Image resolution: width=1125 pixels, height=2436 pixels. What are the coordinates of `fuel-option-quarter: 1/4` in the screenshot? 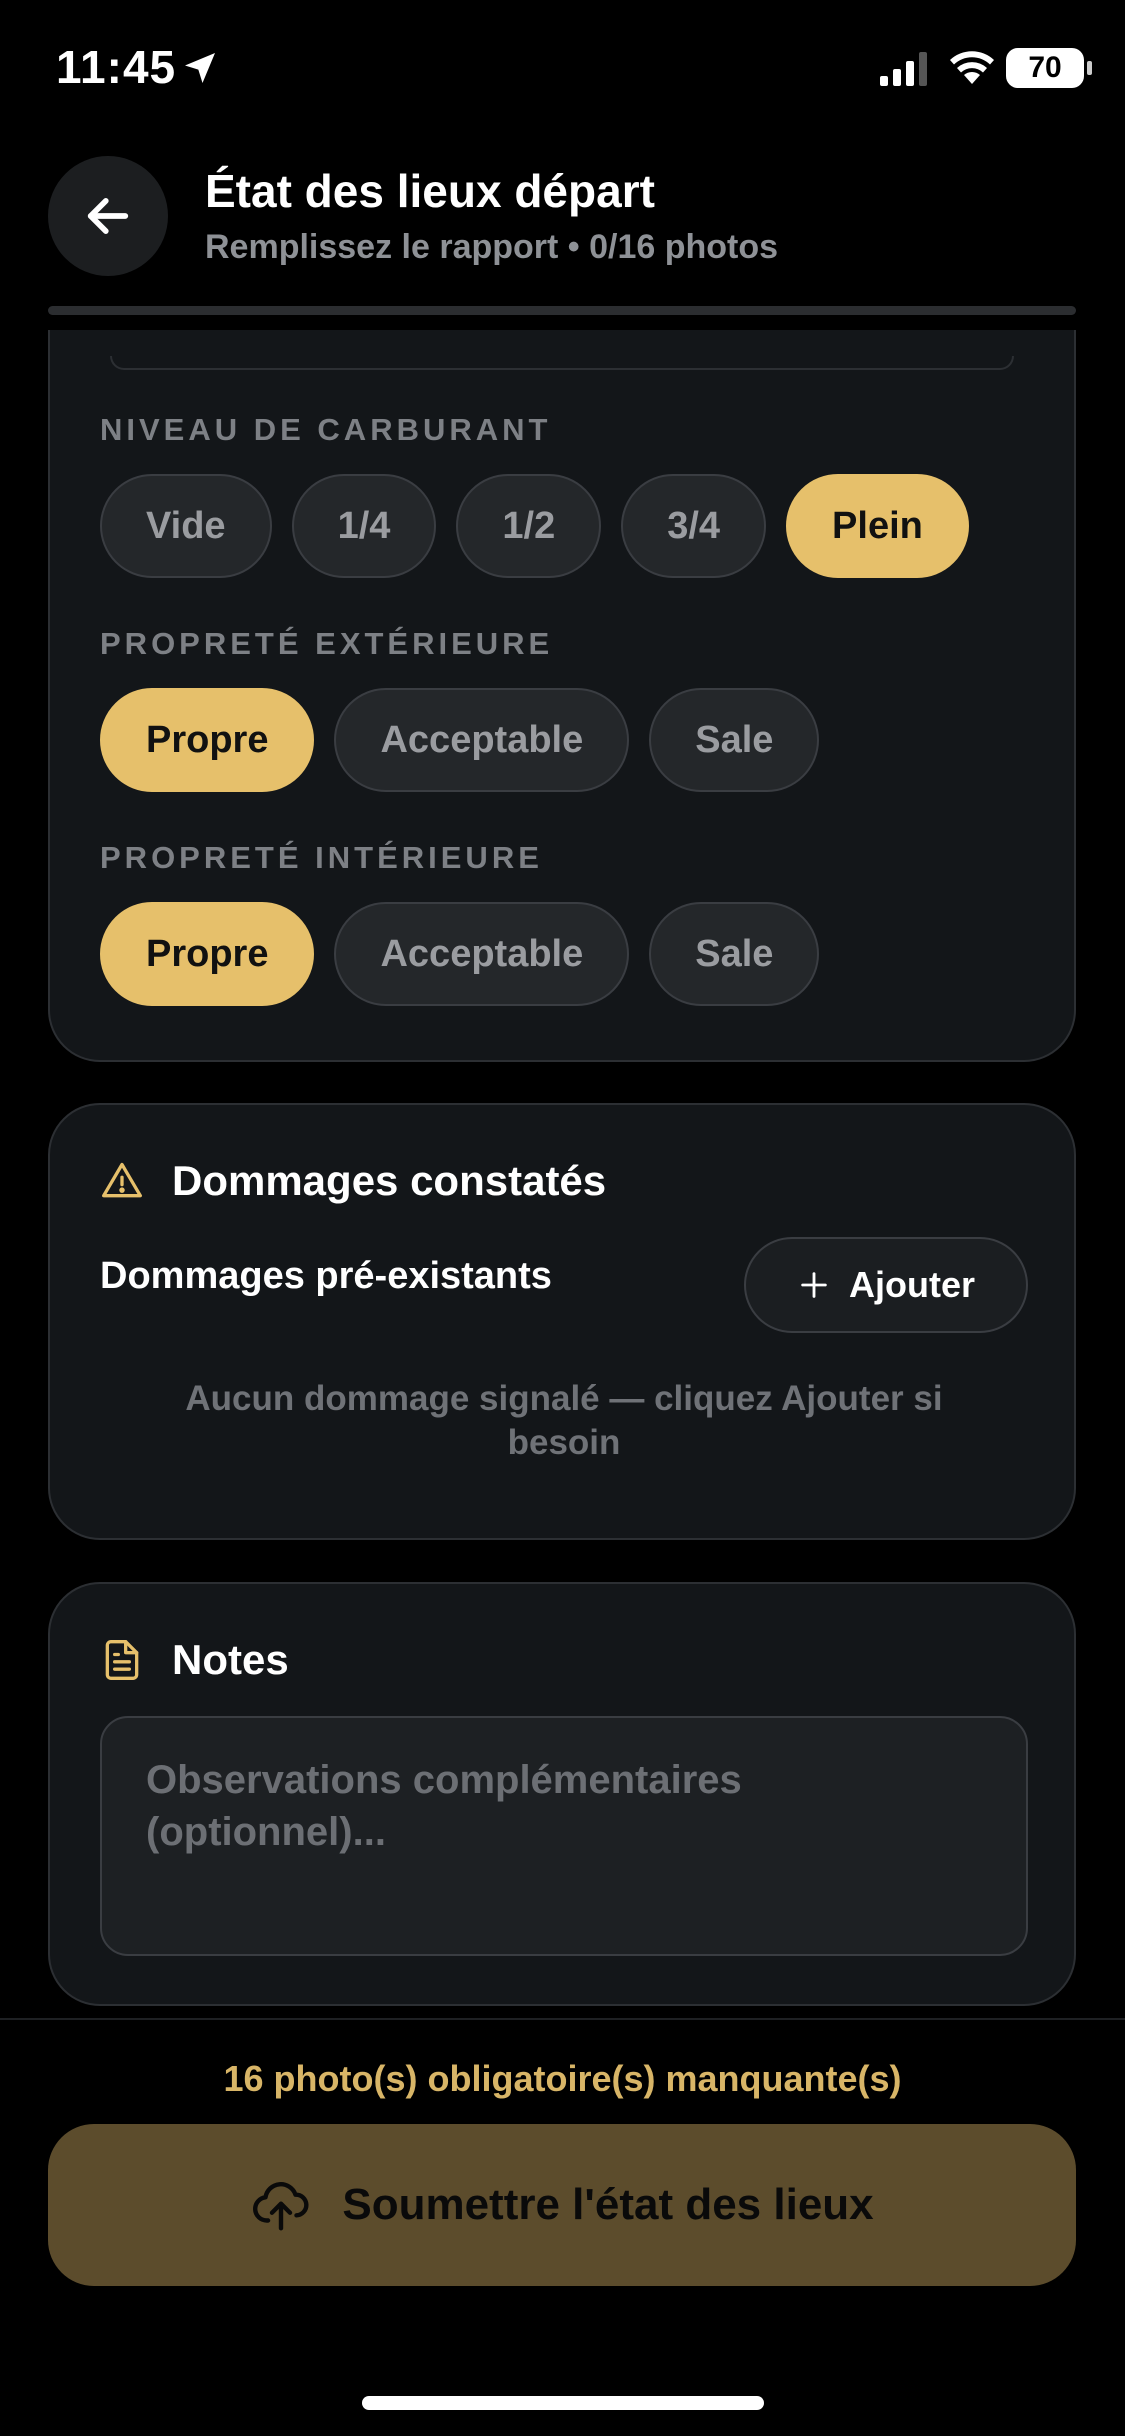 It's located at (364, 526).